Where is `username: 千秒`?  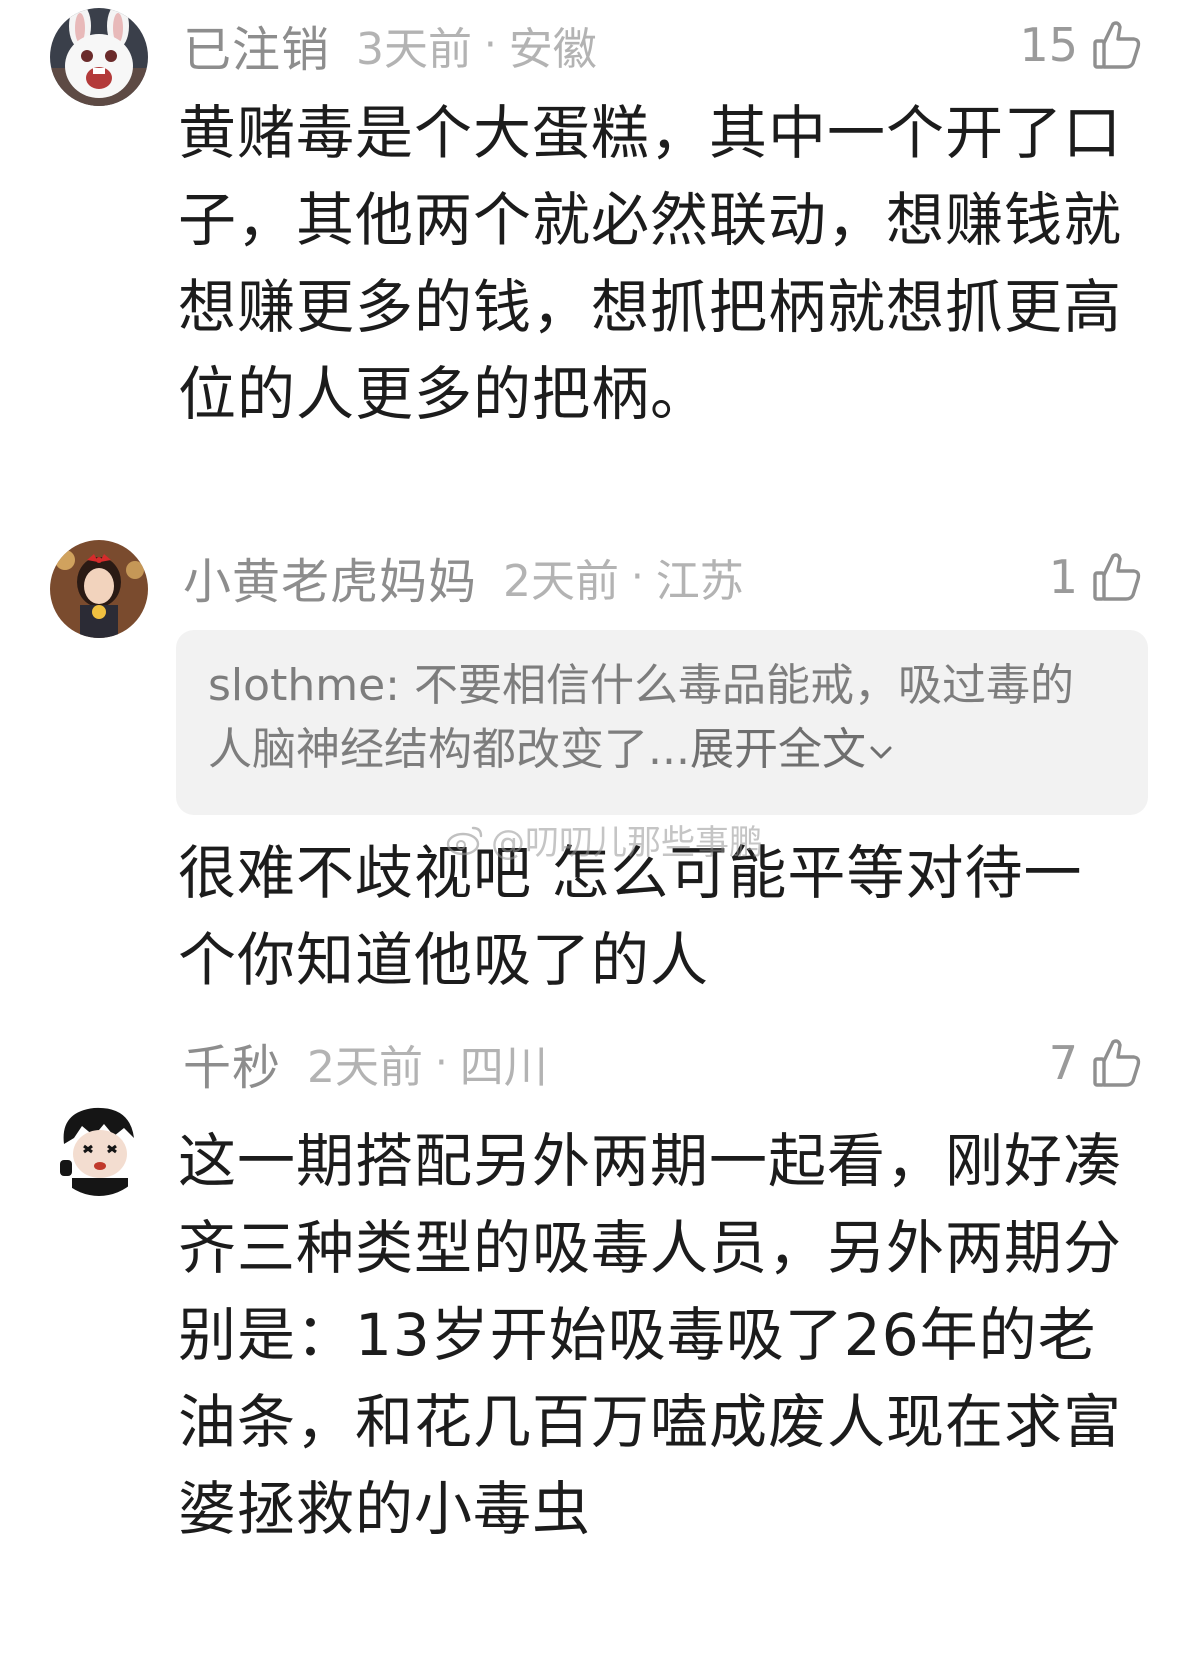 username: 千秒 is located at coordinates (232, 1063).